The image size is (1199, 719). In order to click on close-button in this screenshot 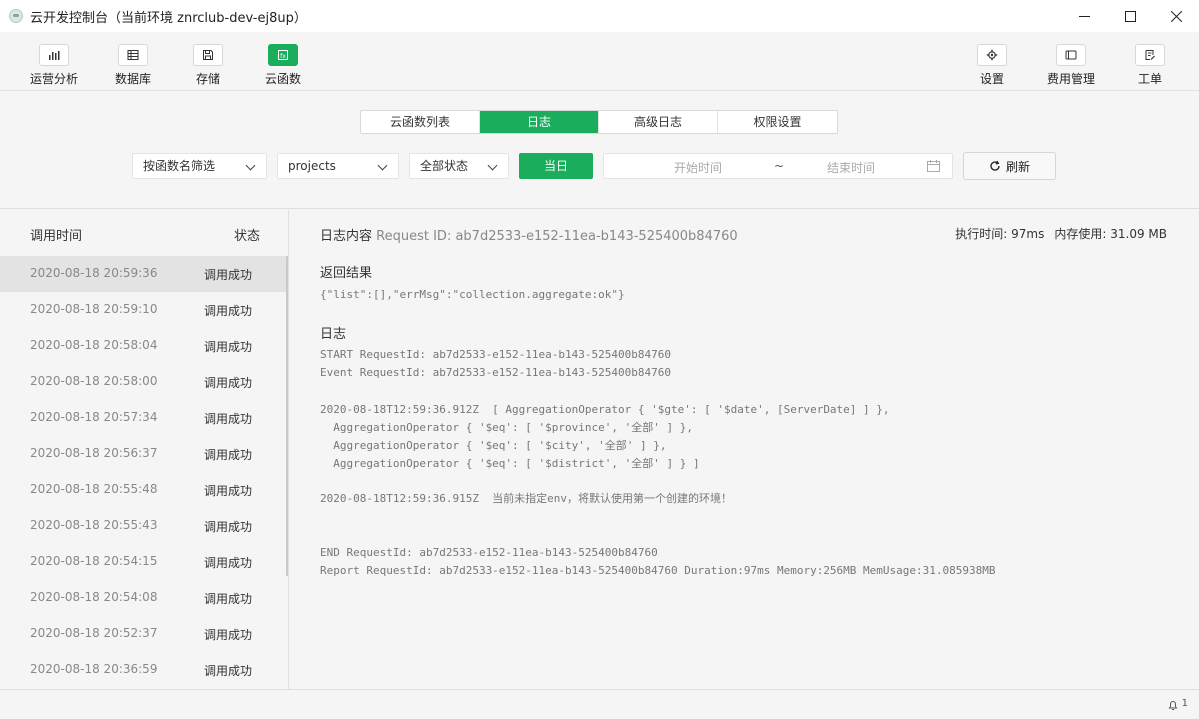, I will do `click(1176, 16)`.